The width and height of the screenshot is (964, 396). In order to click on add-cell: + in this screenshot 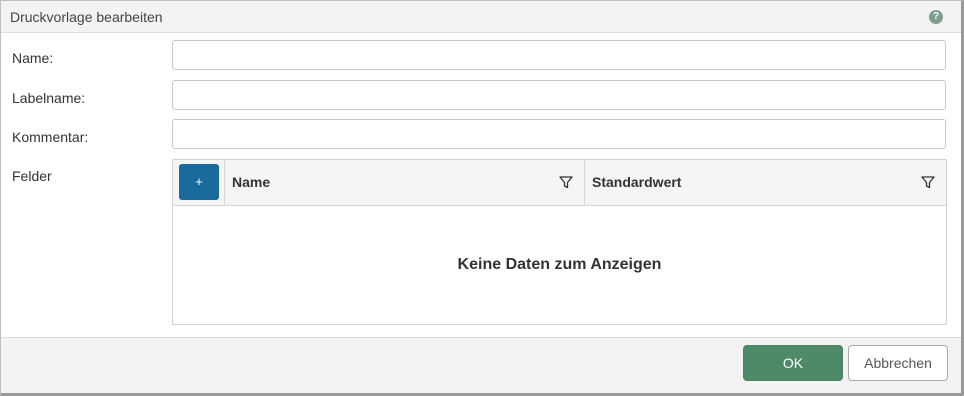, I will do `click(199, 182)`.